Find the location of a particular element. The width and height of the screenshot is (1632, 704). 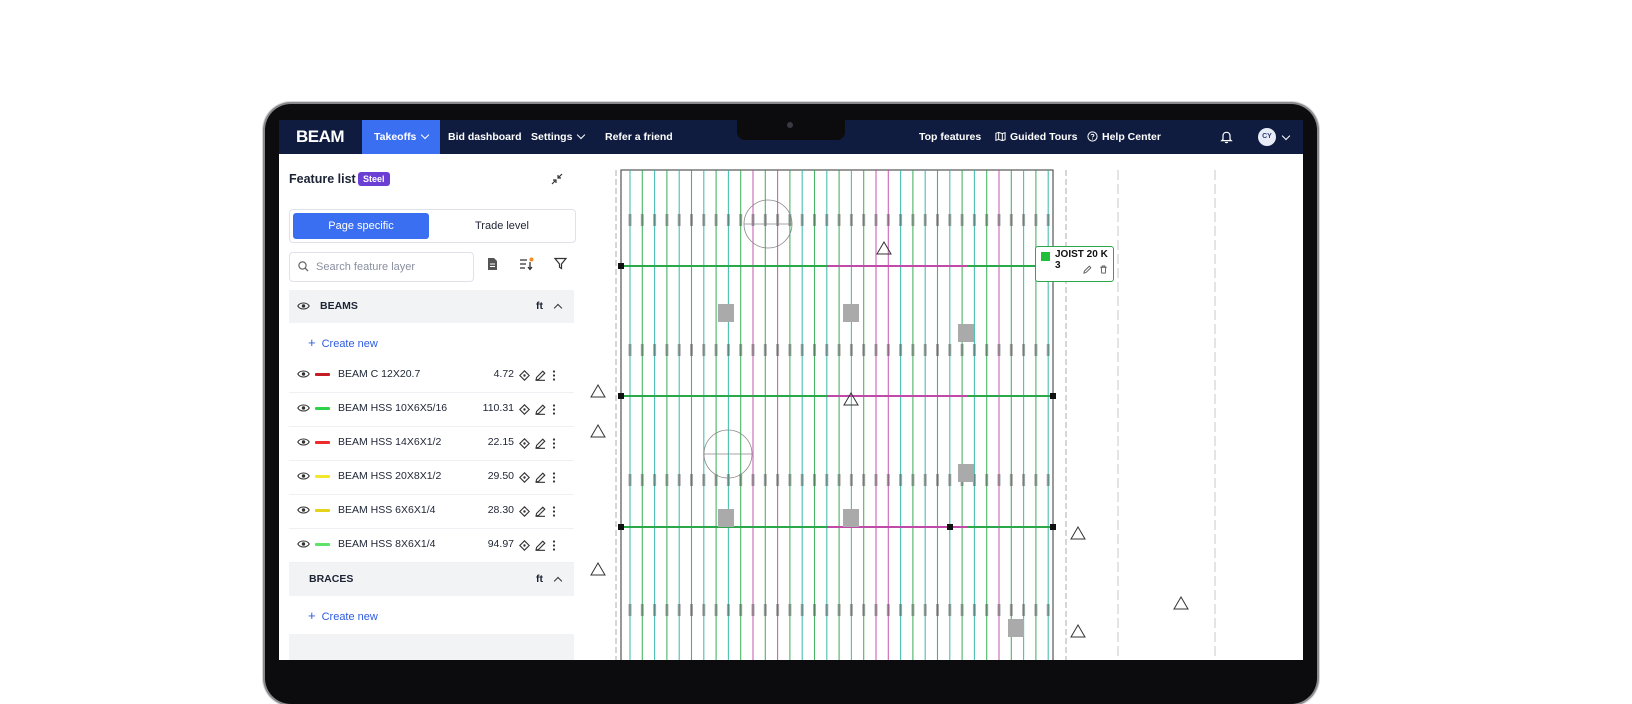

group-beams-header: BEAMS ft is located at coordinates (431, 306).